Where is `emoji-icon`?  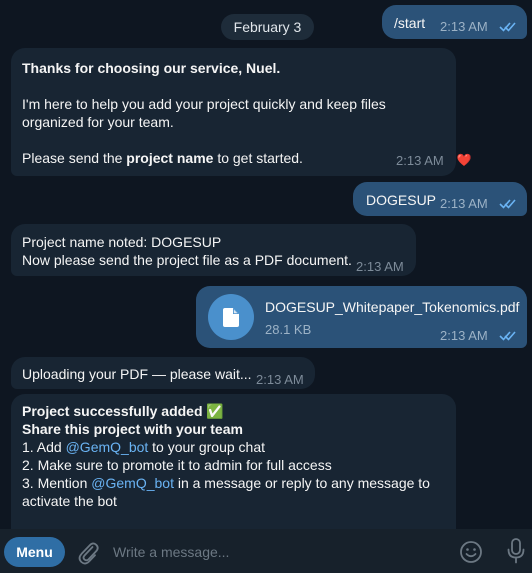 emoji-icon is located at coordinates (471, 552).